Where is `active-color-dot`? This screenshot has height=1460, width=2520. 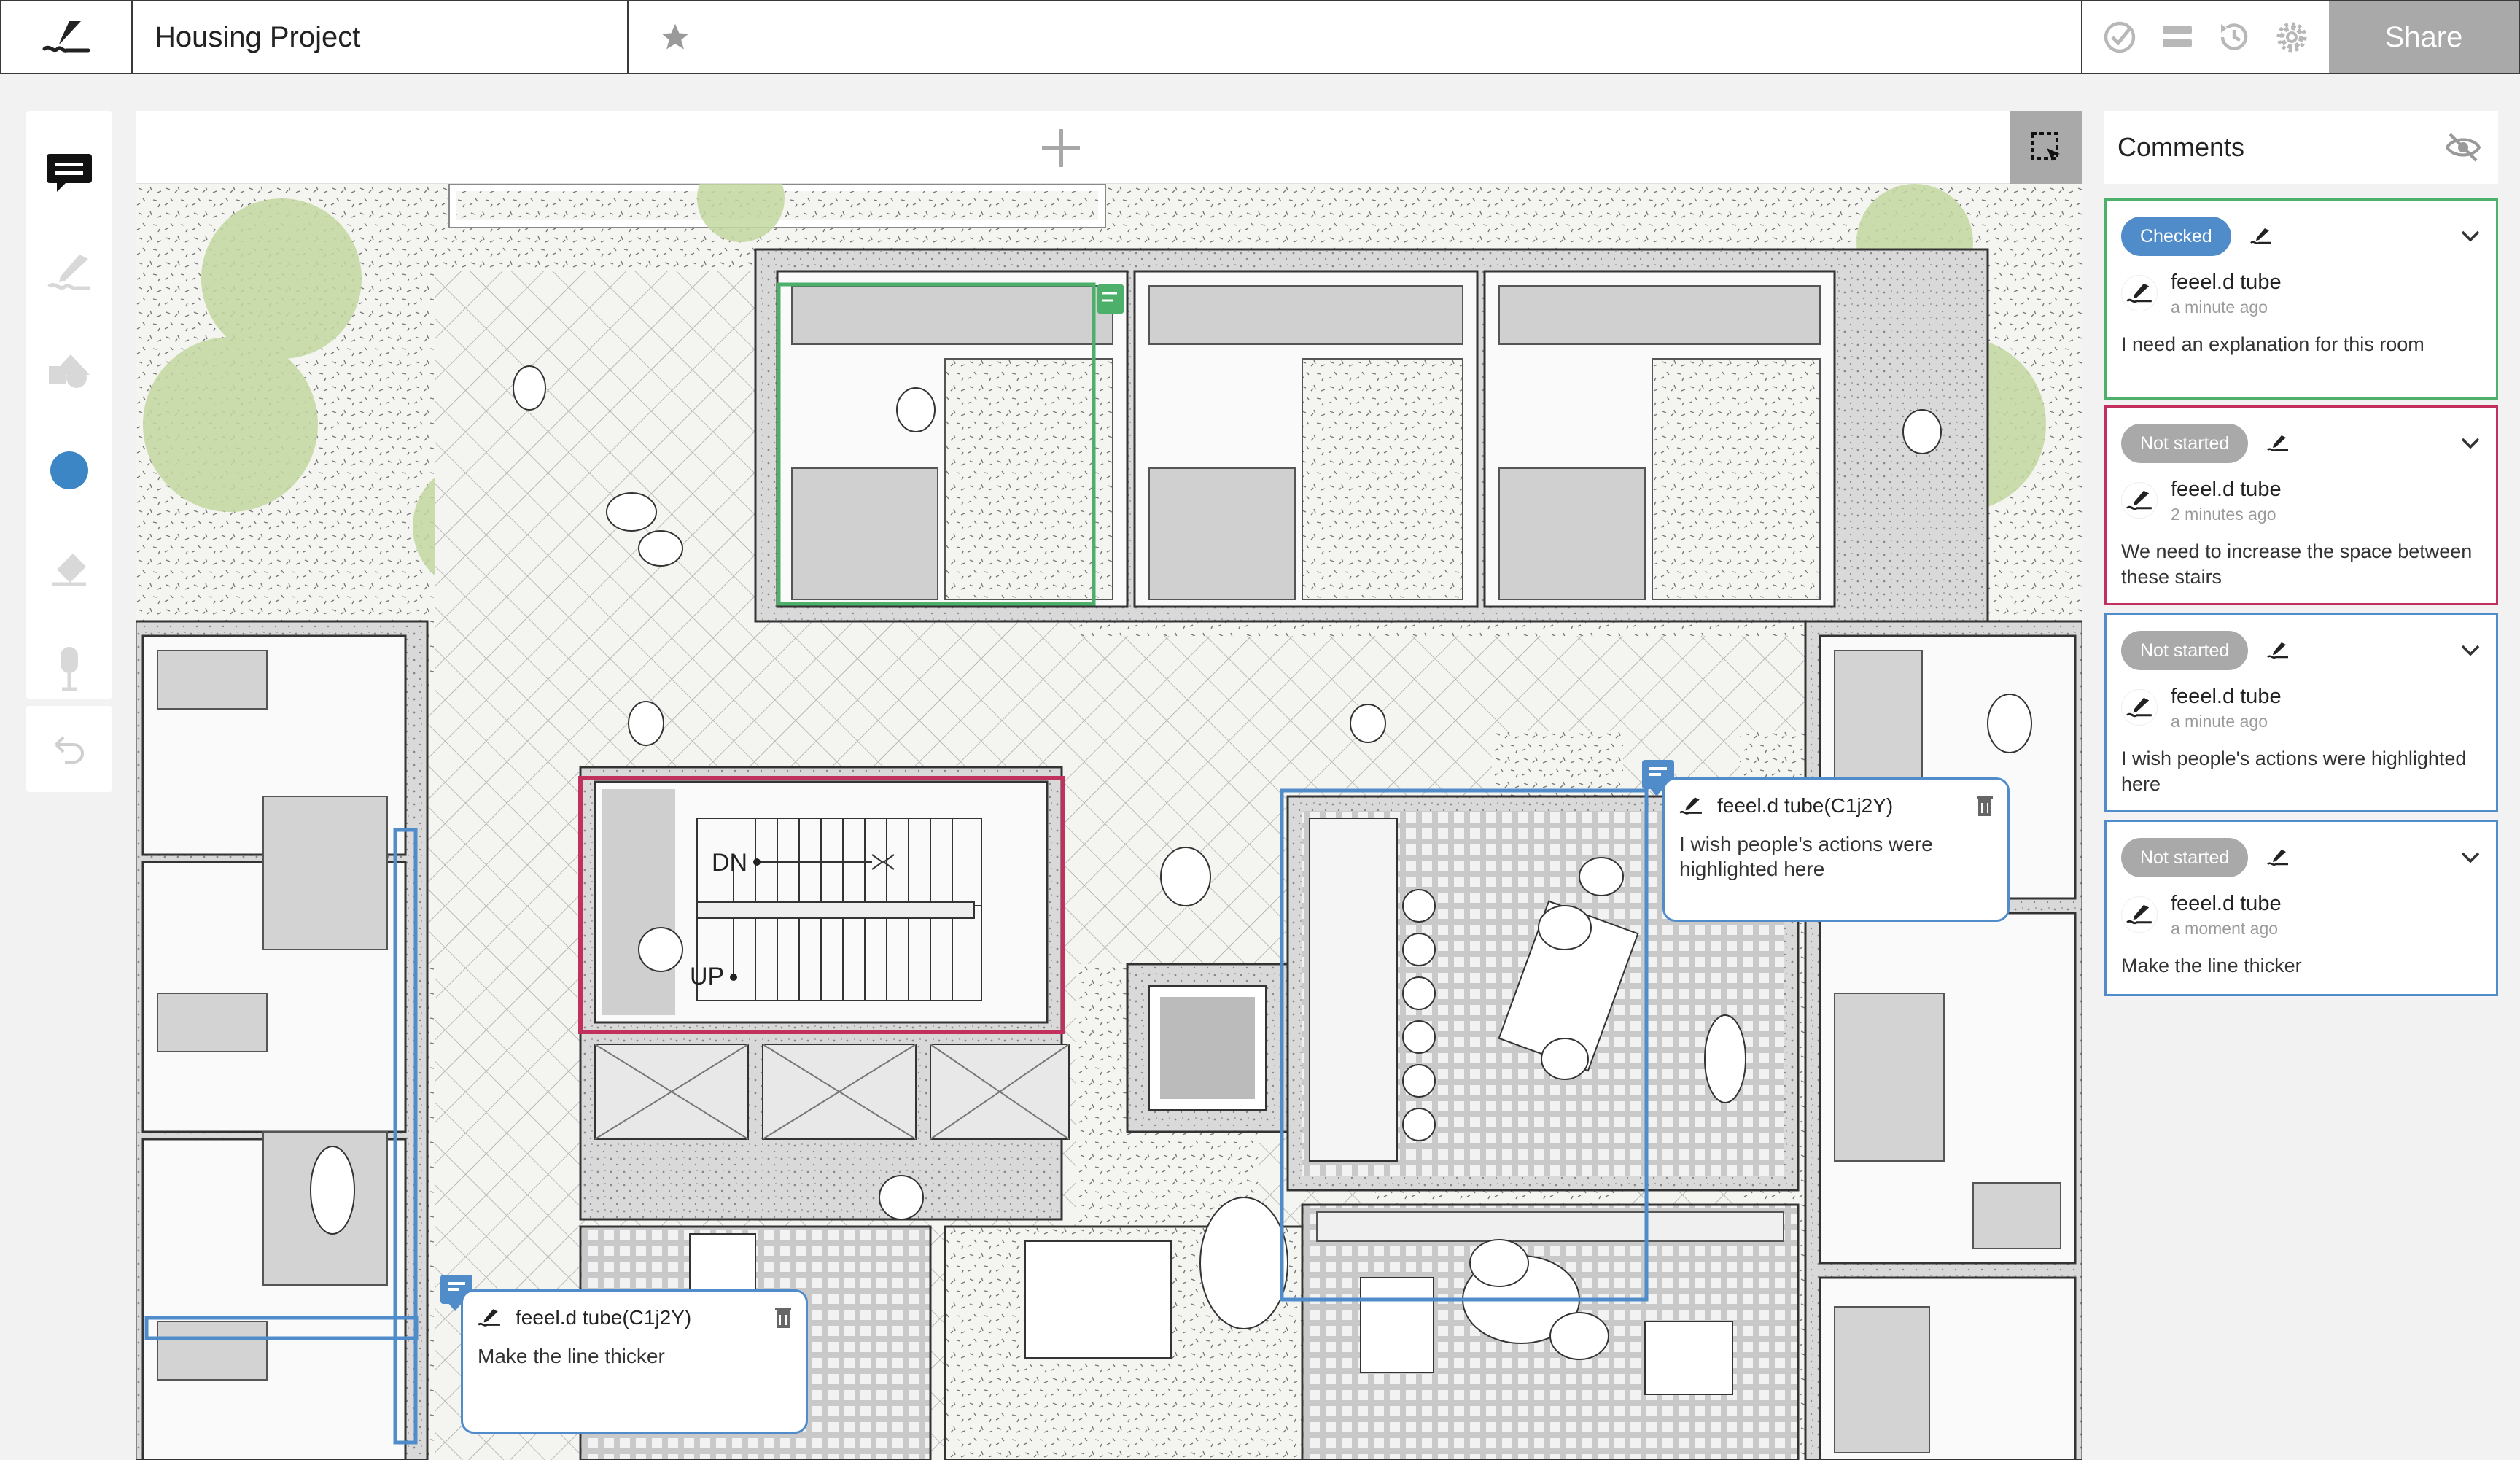
active-color-dot is located at coordinates (69, 470).